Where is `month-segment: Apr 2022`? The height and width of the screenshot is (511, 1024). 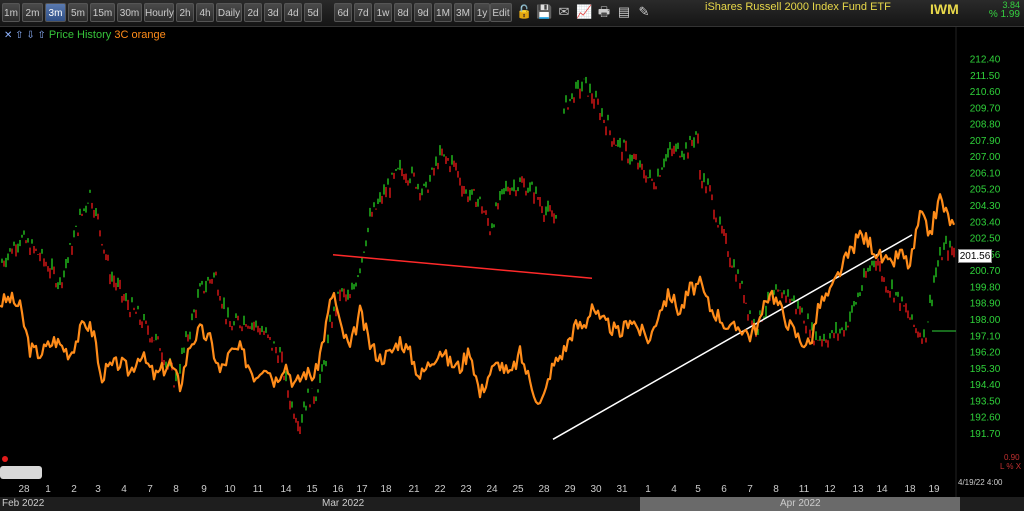 month-segment: Apr 2022 is located at coordinates (800, 504).